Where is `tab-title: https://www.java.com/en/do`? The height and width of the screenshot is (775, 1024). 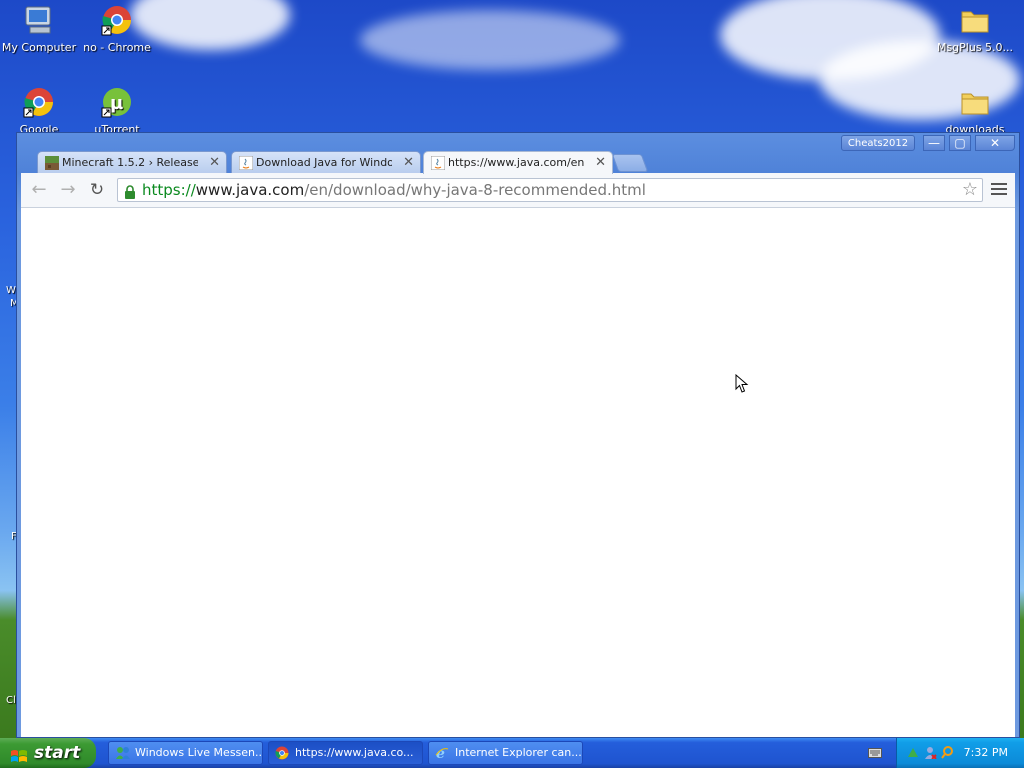
tab-title: https://www.java.com/en/do is located at coordinates (516, 162).